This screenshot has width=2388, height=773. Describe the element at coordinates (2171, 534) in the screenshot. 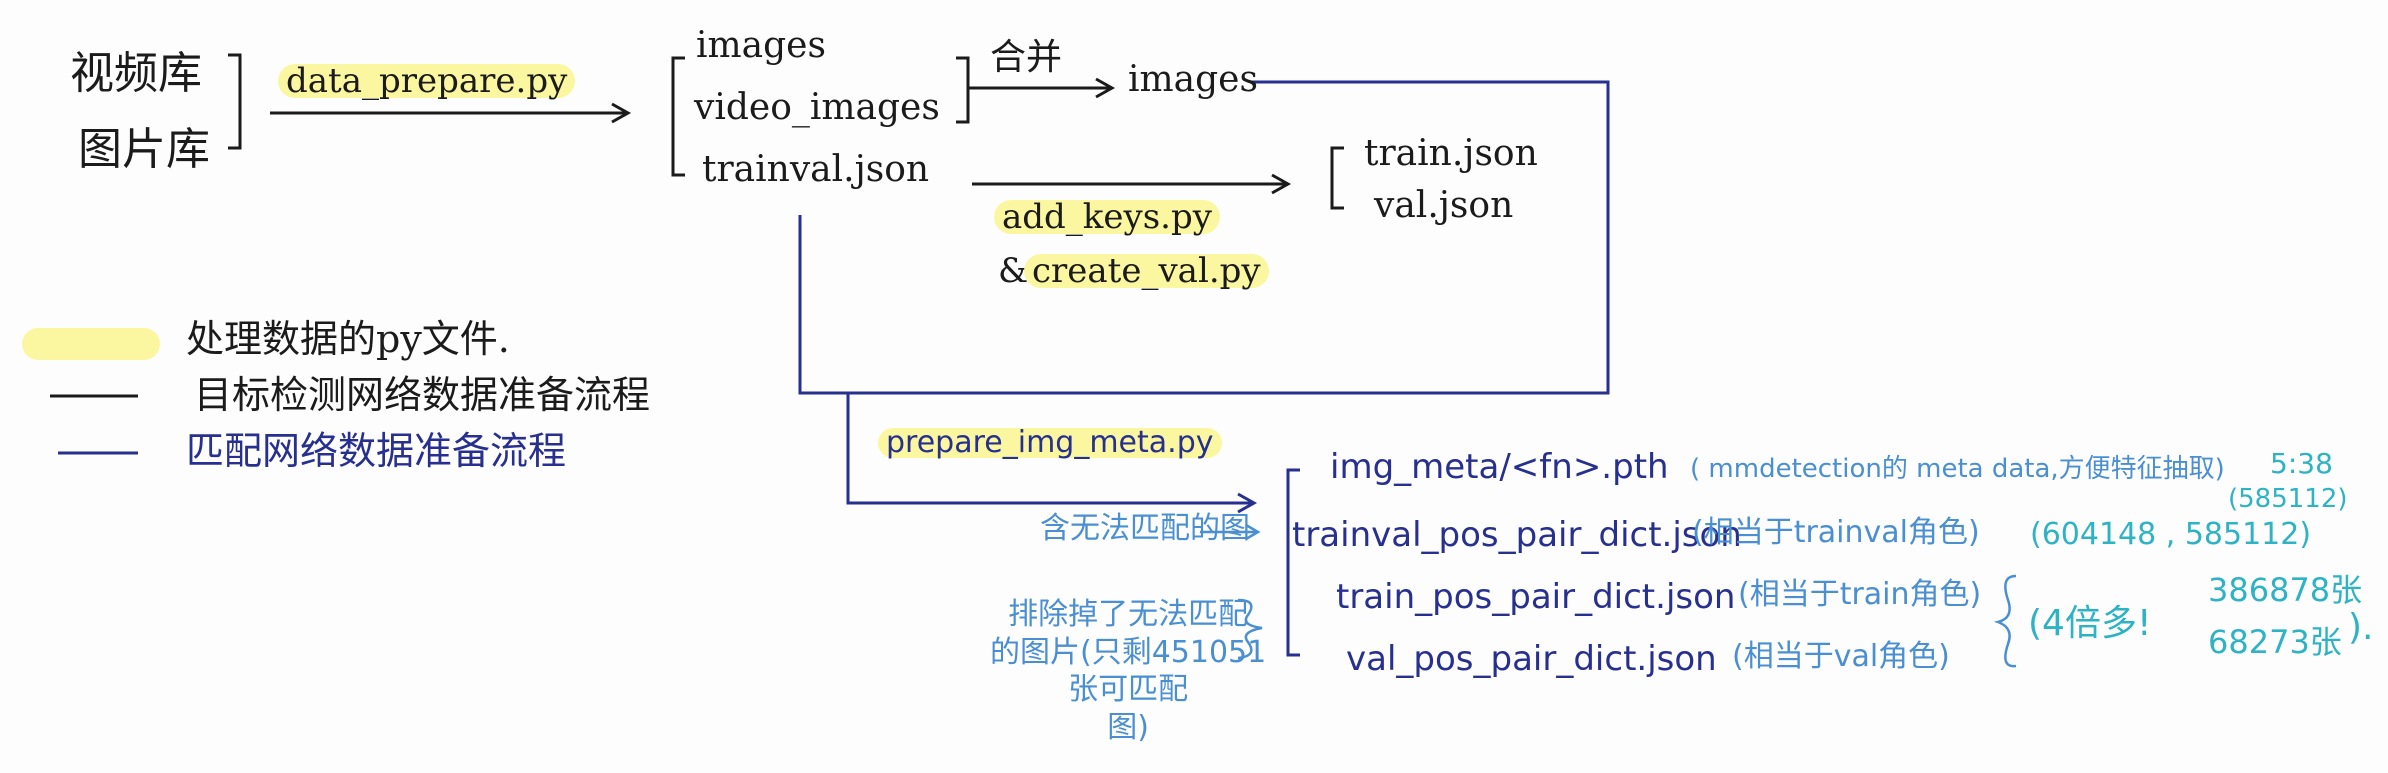

I see `output-trainval-count: (604148 , 585112)` at that location.